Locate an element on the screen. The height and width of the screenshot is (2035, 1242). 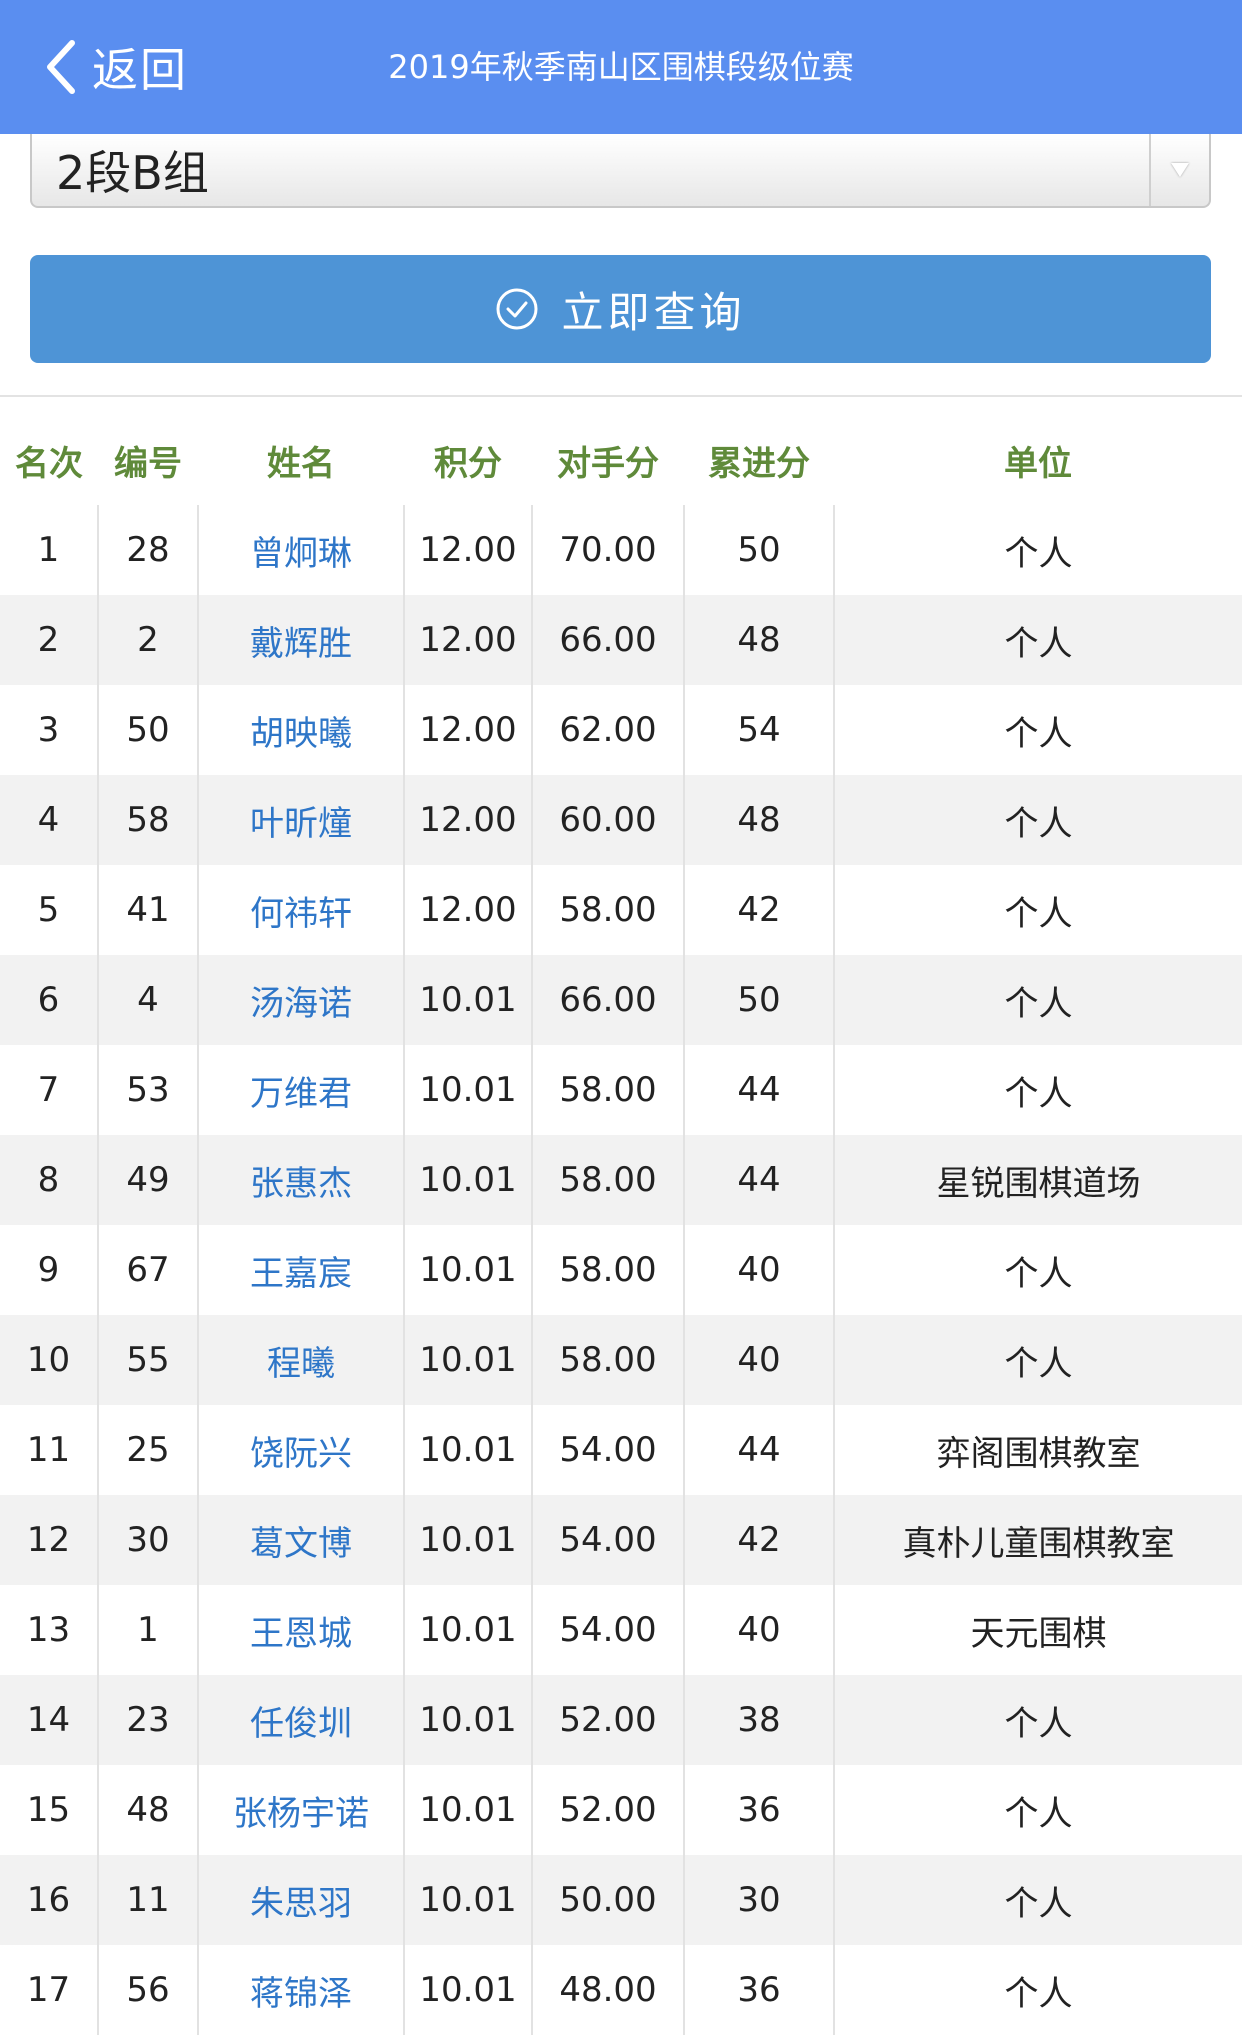
cell-opponent-score: 62.00 is located at coordinates (608, 730).